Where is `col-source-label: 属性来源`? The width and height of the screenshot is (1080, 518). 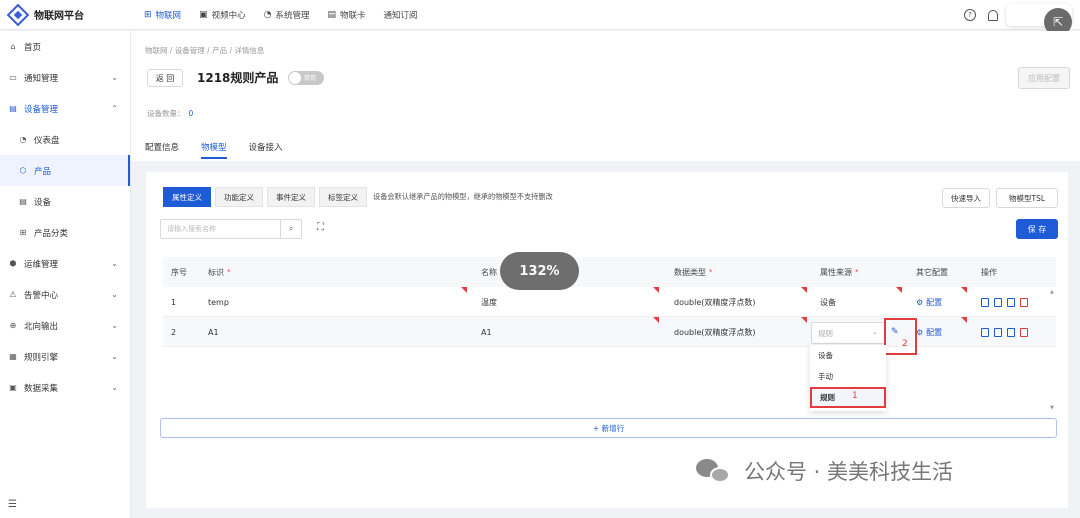
col-source-label: 属性来源 is located at coordinates (836, 272).